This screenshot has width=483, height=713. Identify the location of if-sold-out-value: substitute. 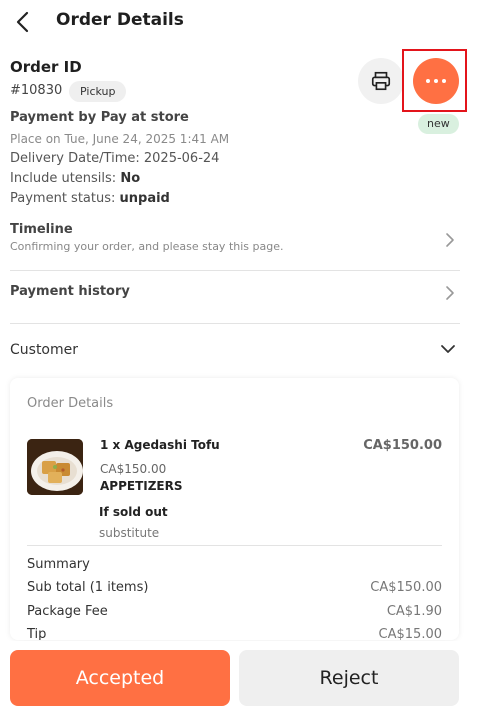
(129, 533).